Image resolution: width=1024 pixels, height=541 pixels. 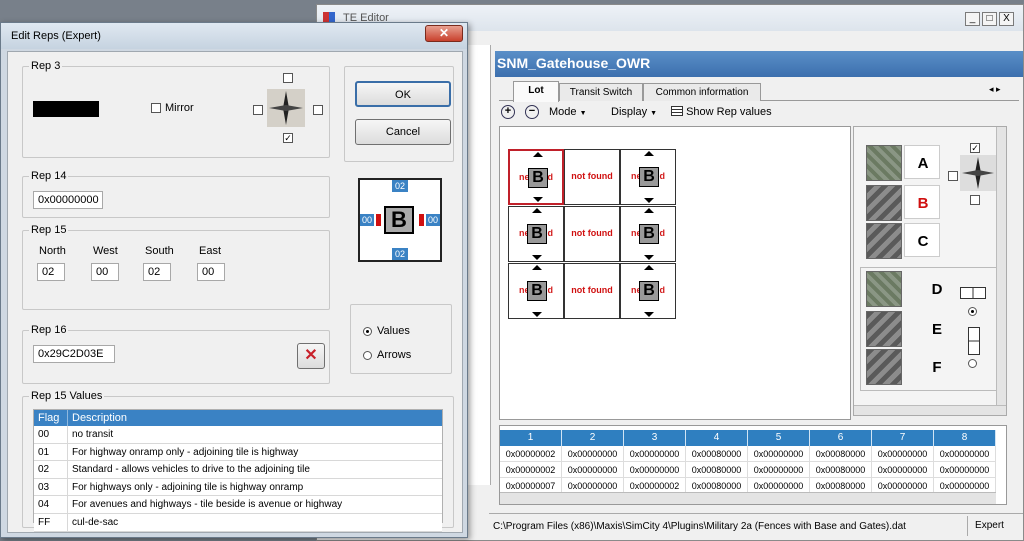 I want to click on table-icon, so click(x=677, y=111).